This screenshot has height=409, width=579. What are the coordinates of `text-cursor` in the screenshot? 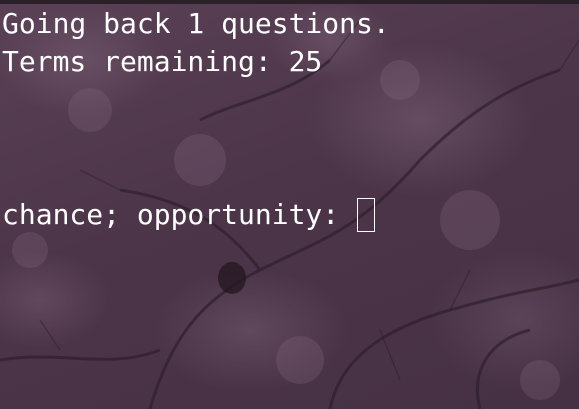 It's located at (366, 215).